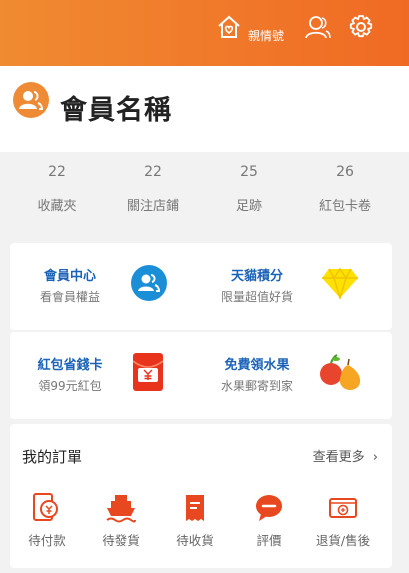  Describe the element at coordinates (121, 509) in the screenshot. I see `shipping-icon` at that location.